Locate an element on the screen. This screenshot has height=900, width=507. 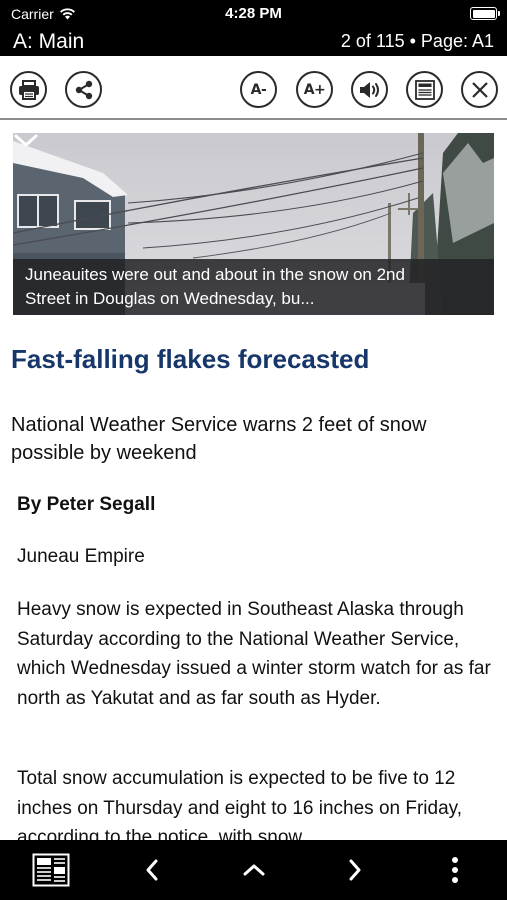
share-icon is located at coordinates (83, 89).